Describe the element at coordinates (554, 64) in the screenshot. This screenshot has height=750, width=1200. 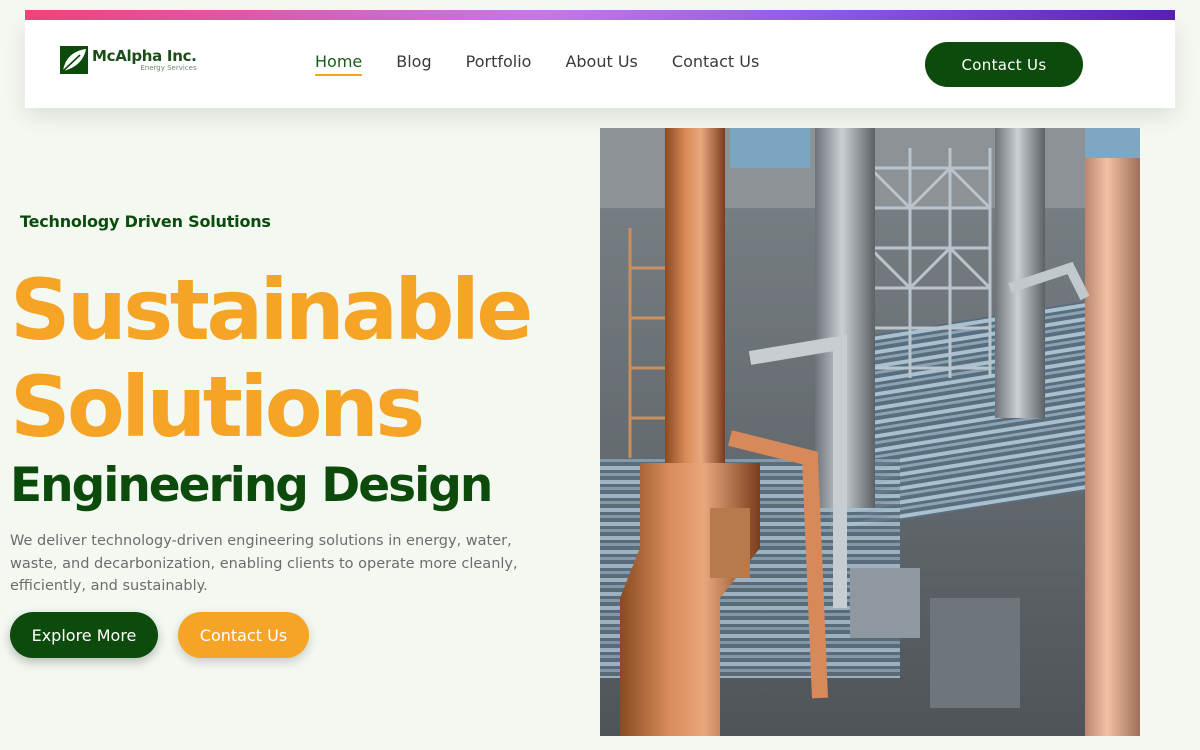
I see `main-nav: Home Blog Portfolio About Us Contact Us` at that location.